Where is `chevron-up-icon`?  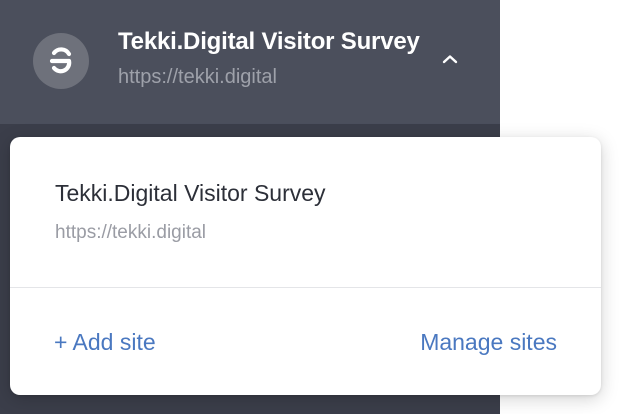 chevron-up-icon is located at coordinates (450, 59).